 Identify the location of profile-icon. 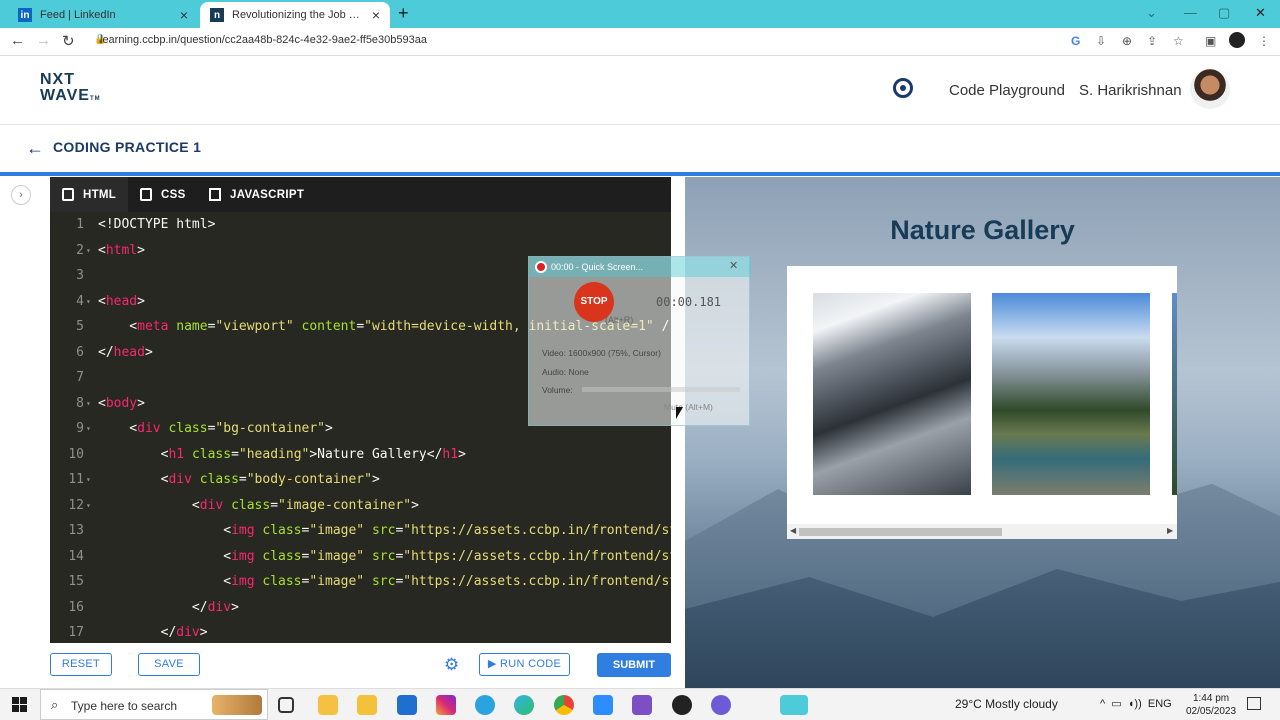
(1237, 40).